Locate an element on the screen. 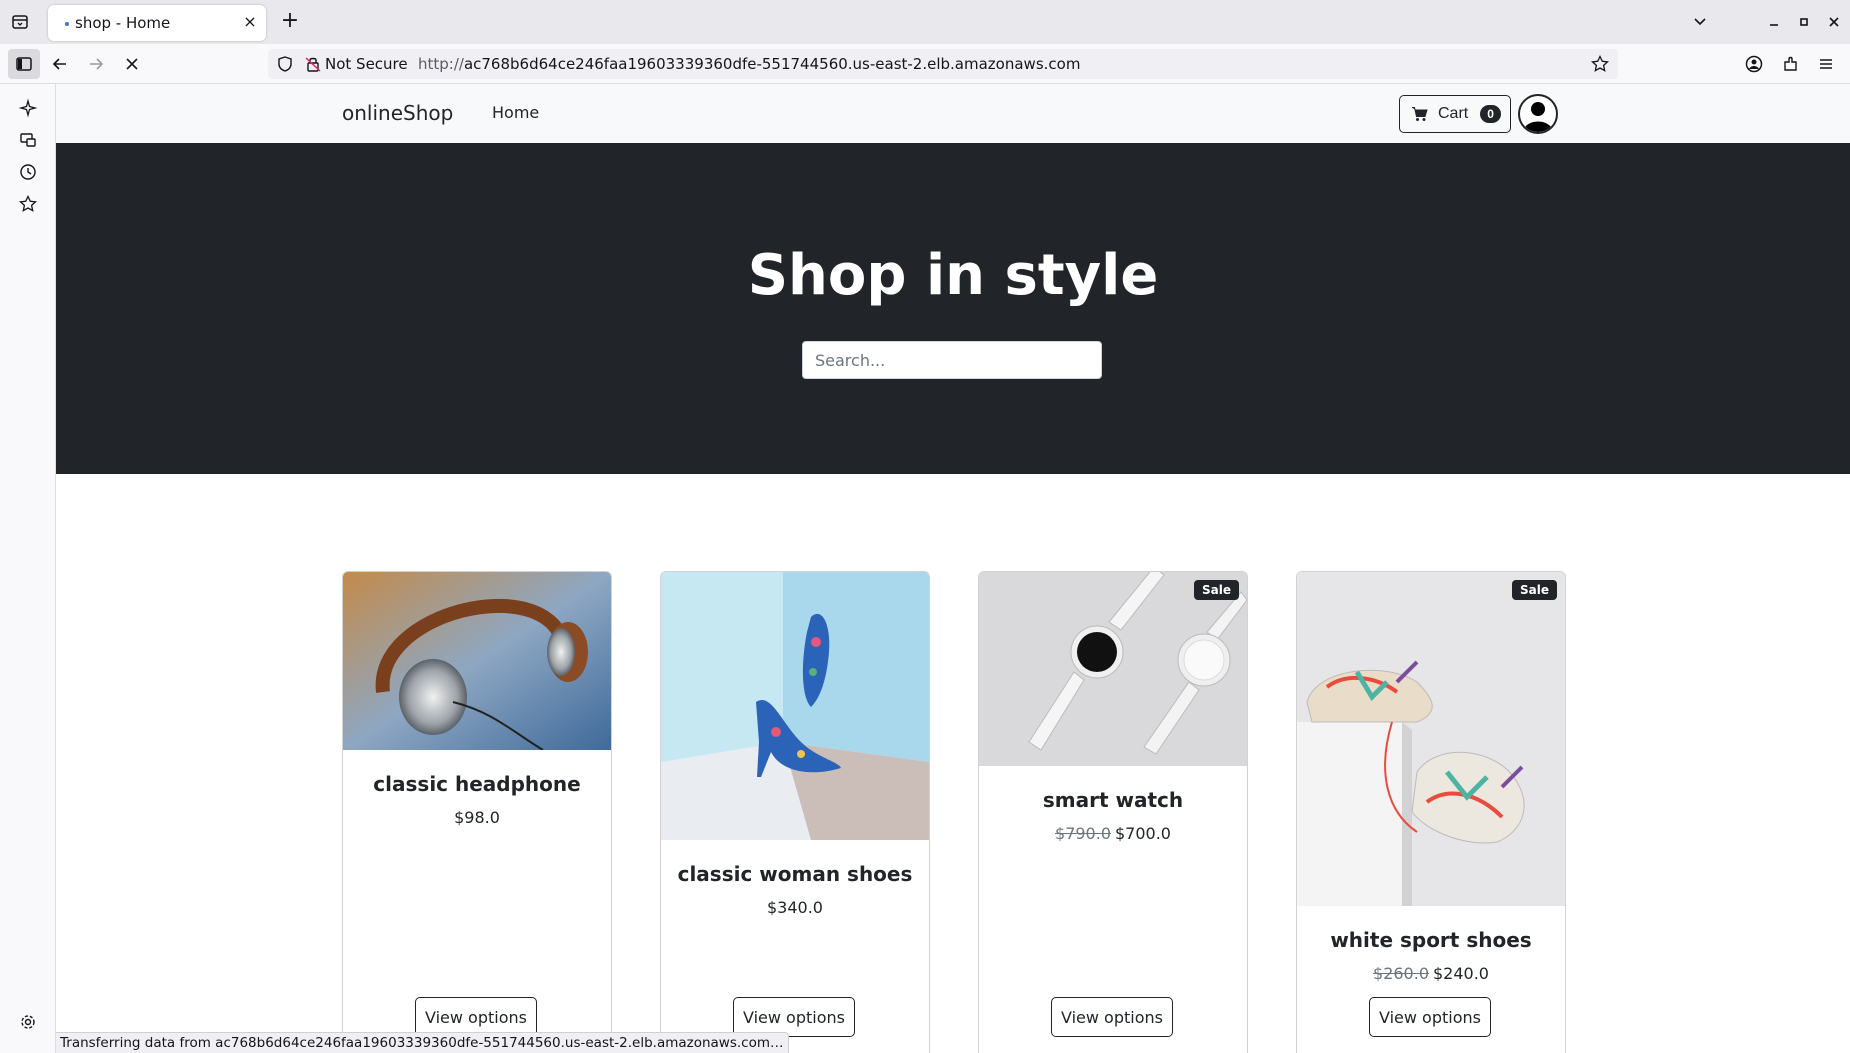 The height and width of the screenshot is (1053, 1850). product-price: $260.0 $240.0 is located at coordinates (1431, 973).